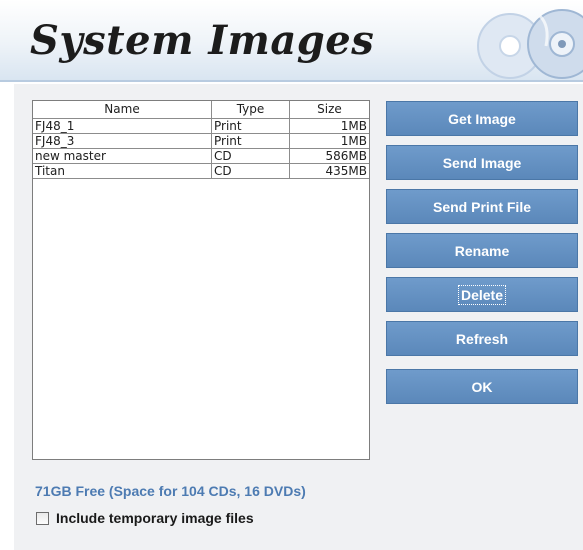 The image size is (583, 550). What do you see at coordinates (482, 162) in the screenshot?
I see `send-image-button: Send Image` at bounding box center [482, 162].